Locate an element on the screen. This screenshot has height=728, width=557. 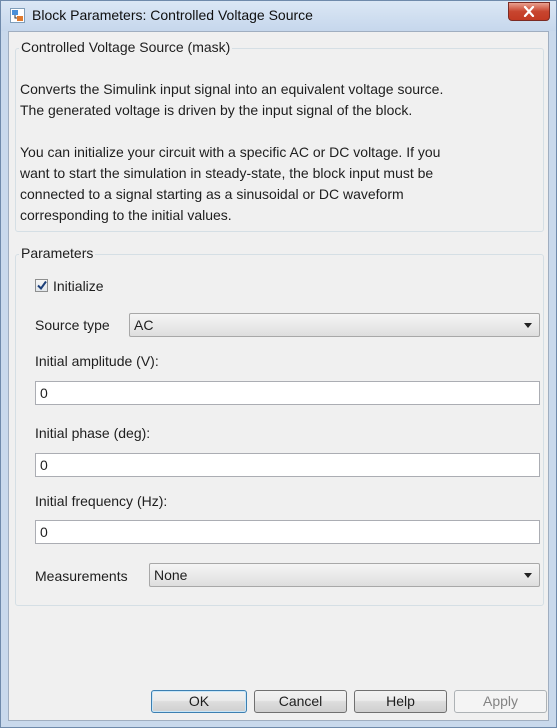
amplitude-value: 0 is located at coordinates (44, 393).